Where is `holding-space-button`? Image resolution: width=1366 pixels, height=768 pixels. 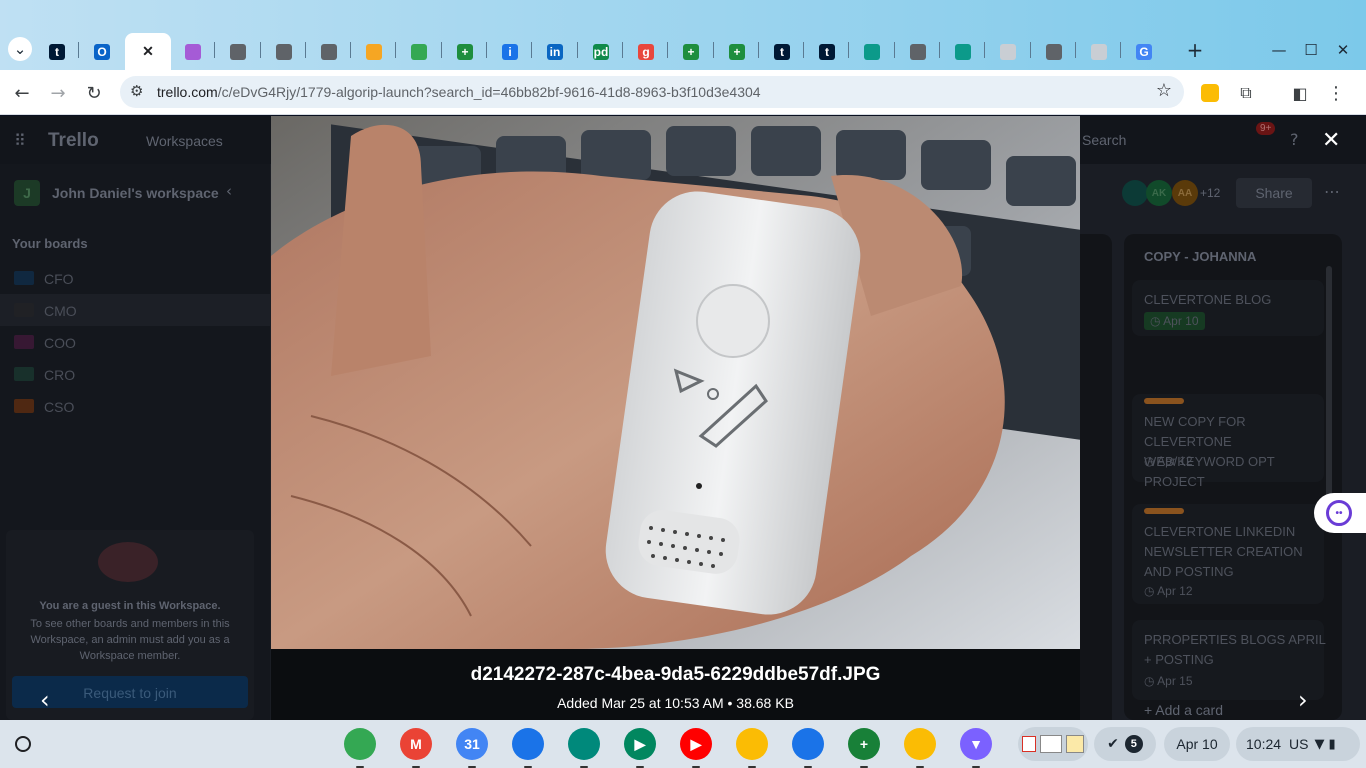
holding-space-button is located at coordinates (1053, 744).